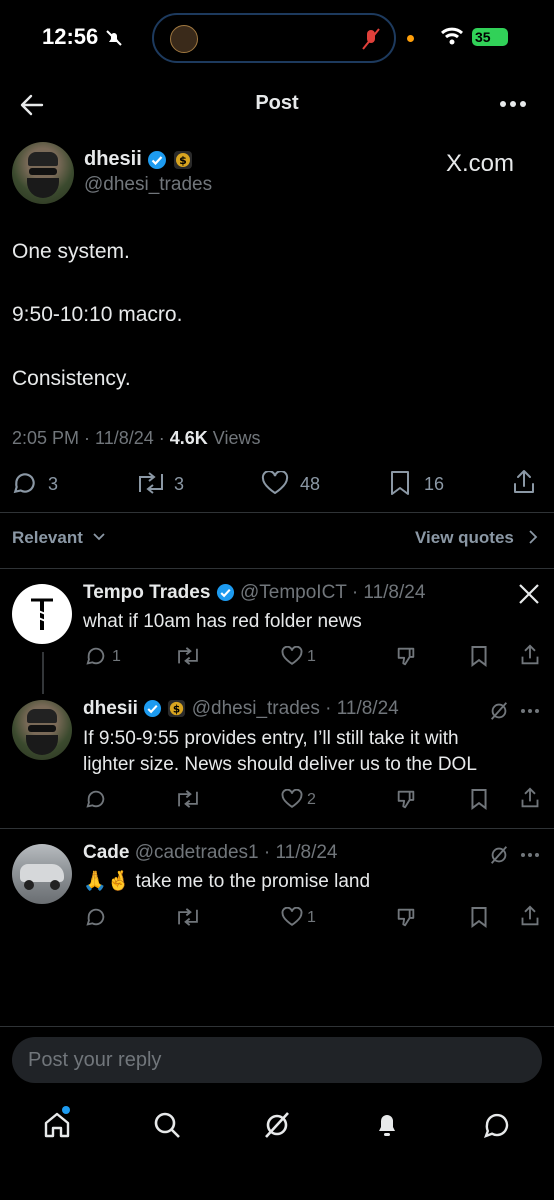 Image resolution: width=554 pixels, height=1200 pixels. I want to click on app-activity-icon, so click(184, 39).